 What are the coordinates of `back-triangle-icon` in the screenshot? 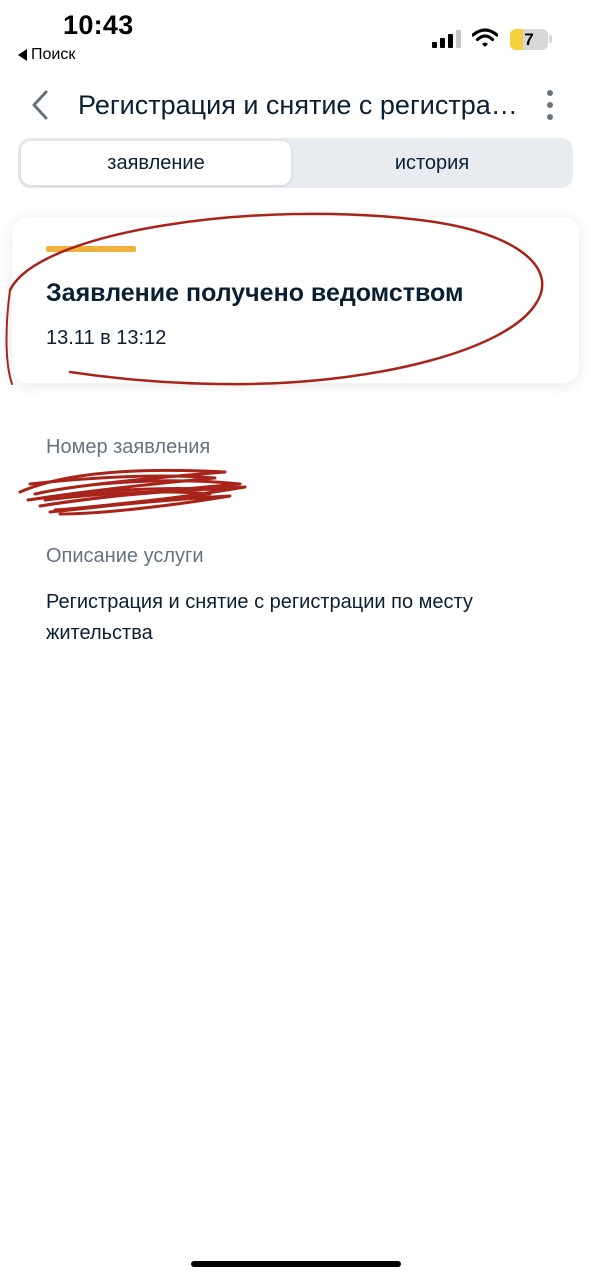 It's located at (22, 55).